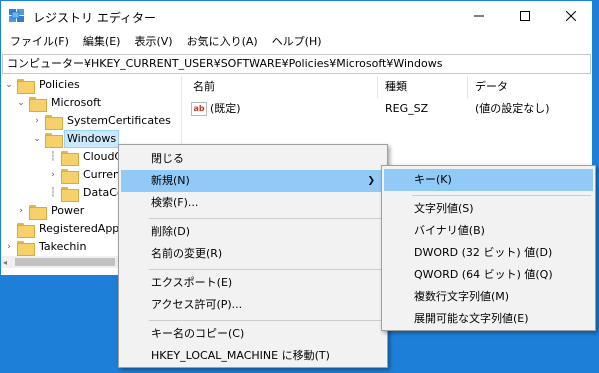  I want to click on menu-item-new-label: 新規(N), so click(170, 180).